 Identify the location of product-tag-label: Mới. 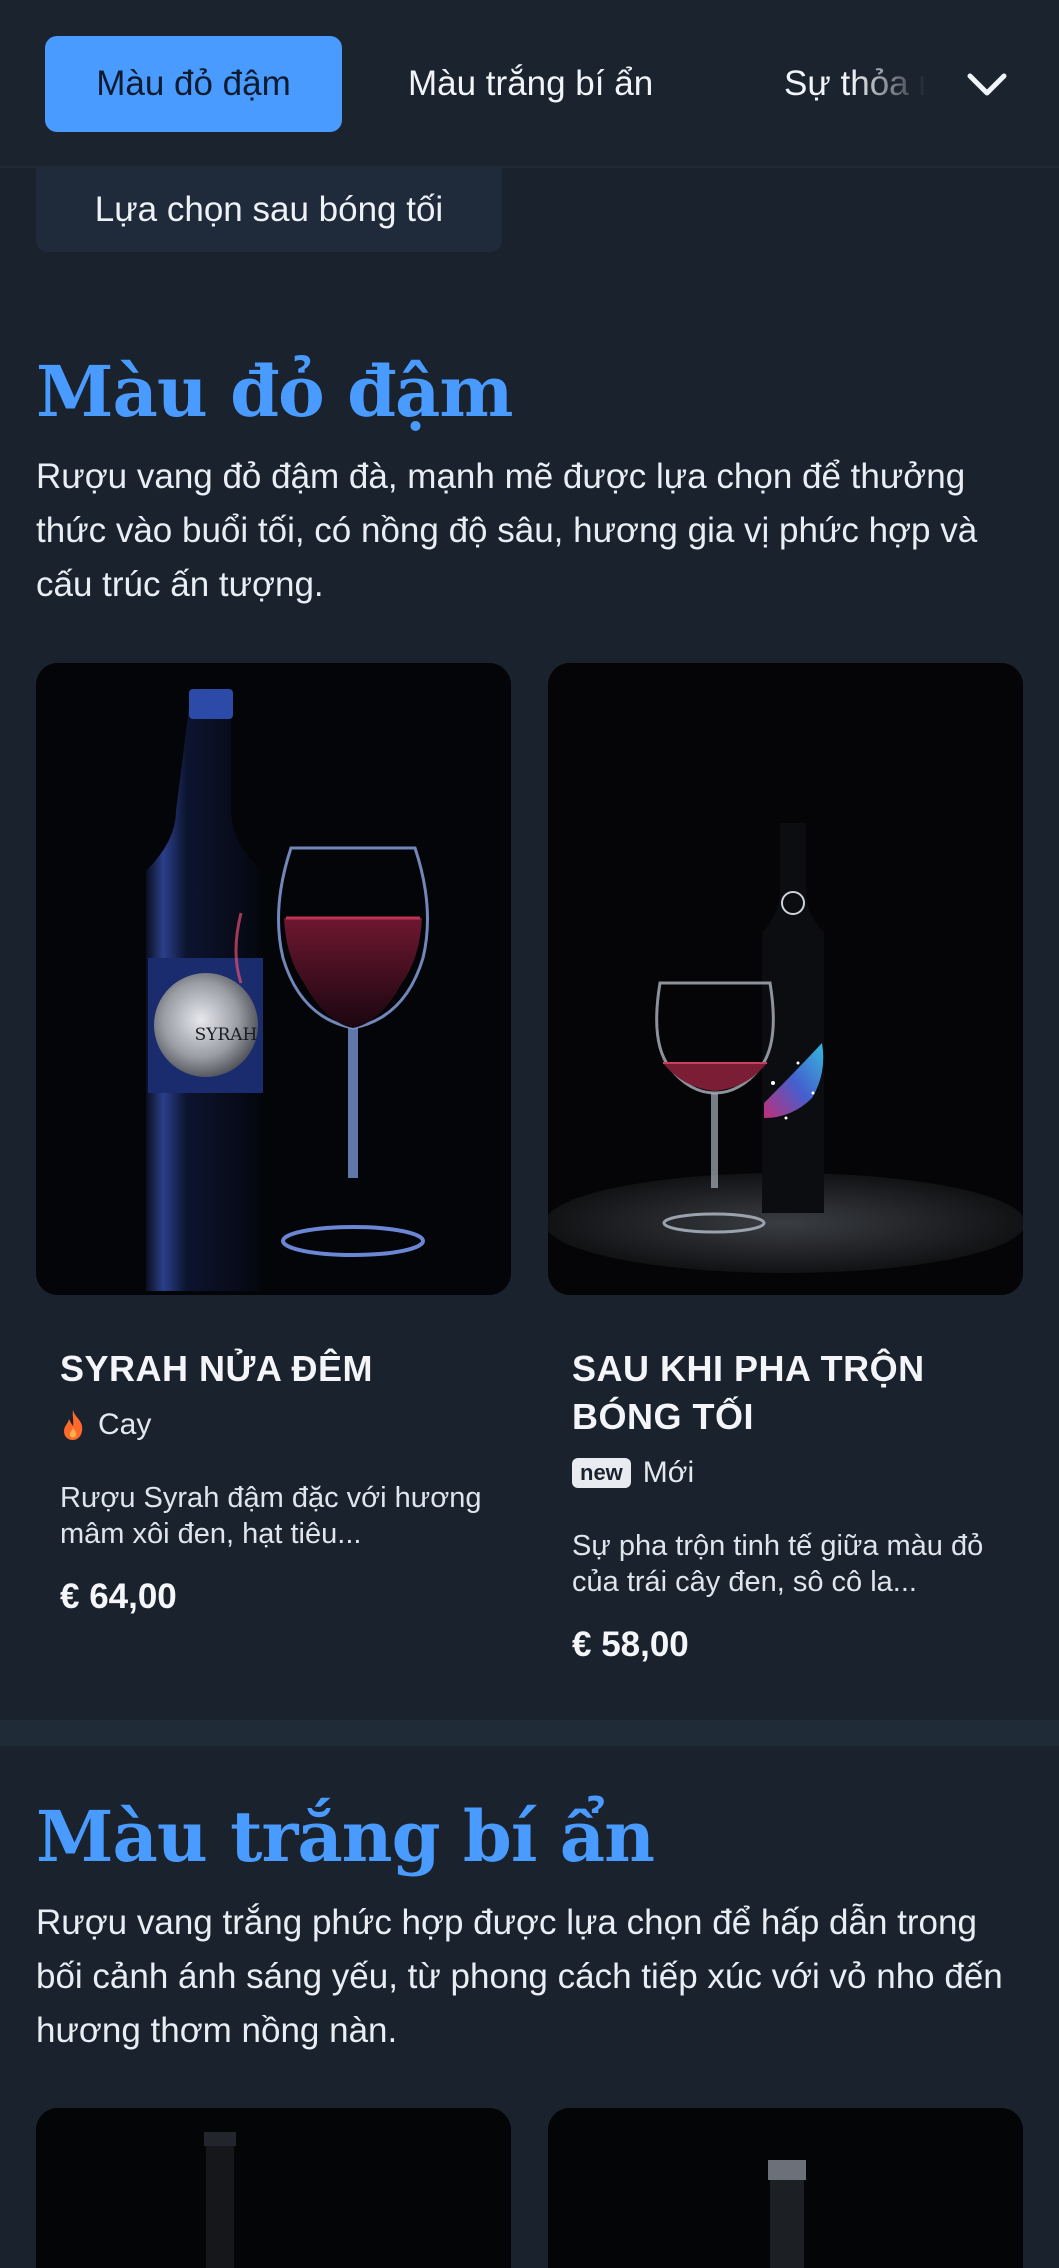
(668, 1472).